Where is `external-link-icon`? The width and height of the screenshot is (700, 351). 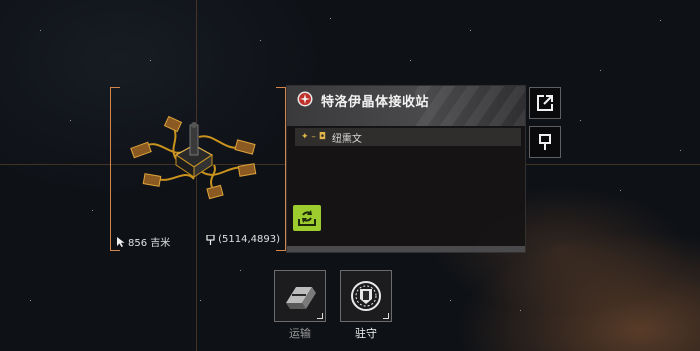 external-link-icon is located at coordinates (545, 103).